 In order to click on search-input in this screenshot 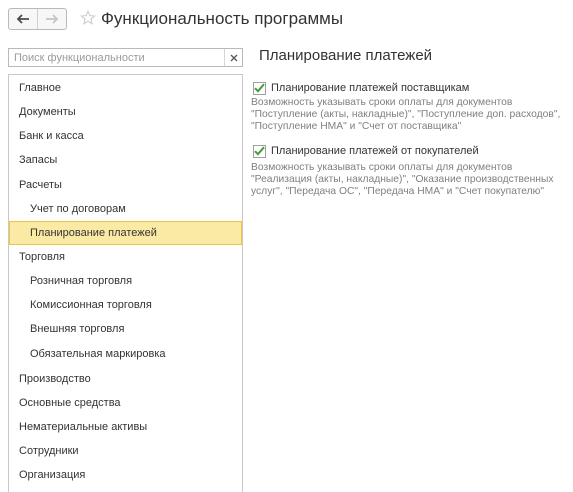, I will do `click(116, 57)`.